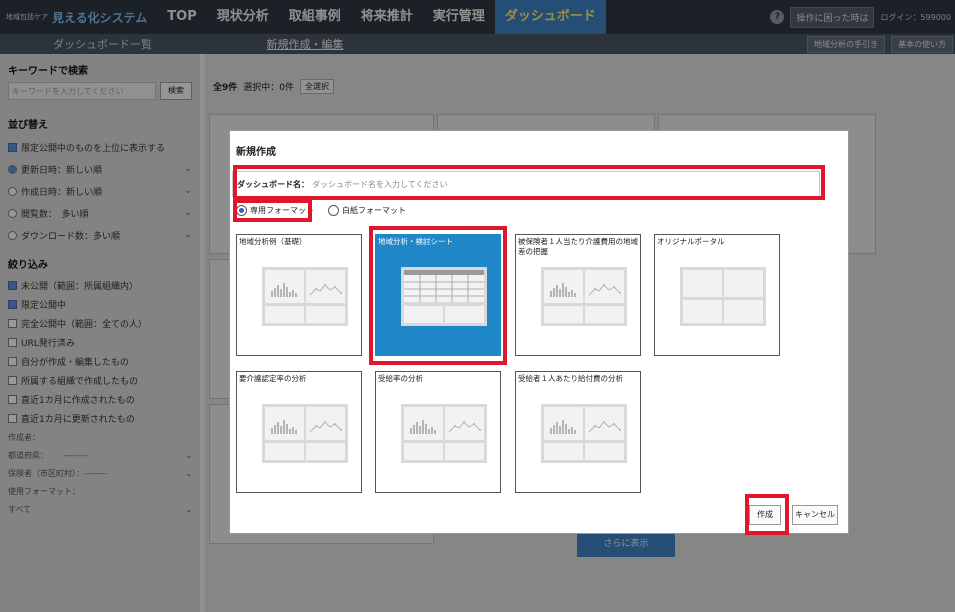 The height and width of the screenshot is (612, 955). Describe the element at coordinates (272, 210) in the screenshot. I see `highlight-radio` at that location.